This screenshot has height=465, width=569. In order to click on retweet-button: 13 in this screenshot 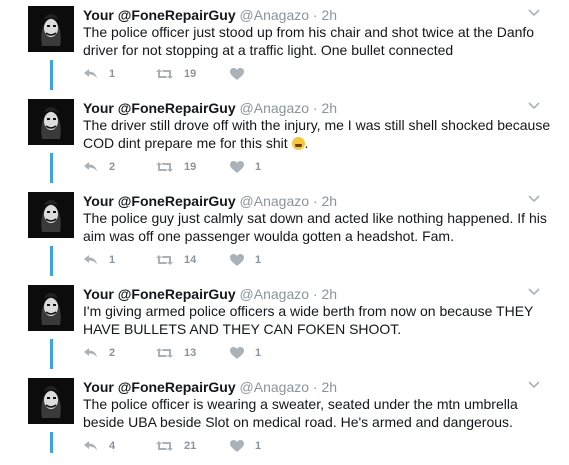, I will do `click(176, 353)`.